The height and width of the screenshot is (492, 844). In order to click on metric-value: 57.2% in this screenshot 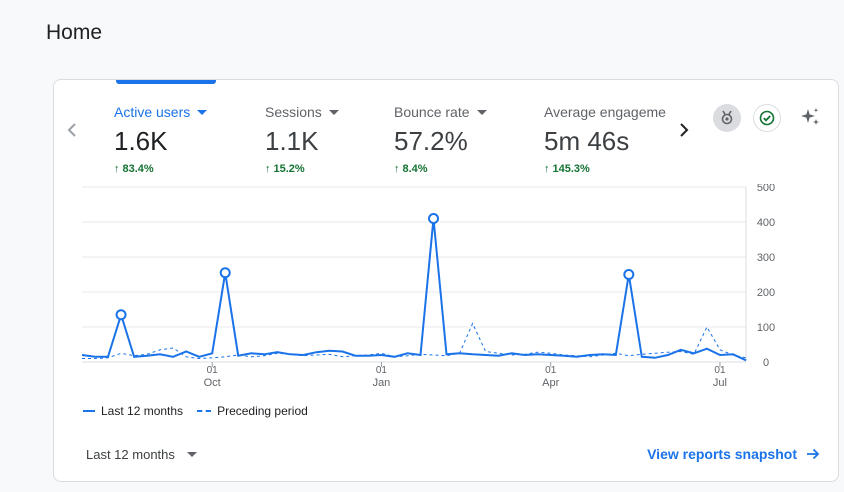, I will do `click(431, 141)`.